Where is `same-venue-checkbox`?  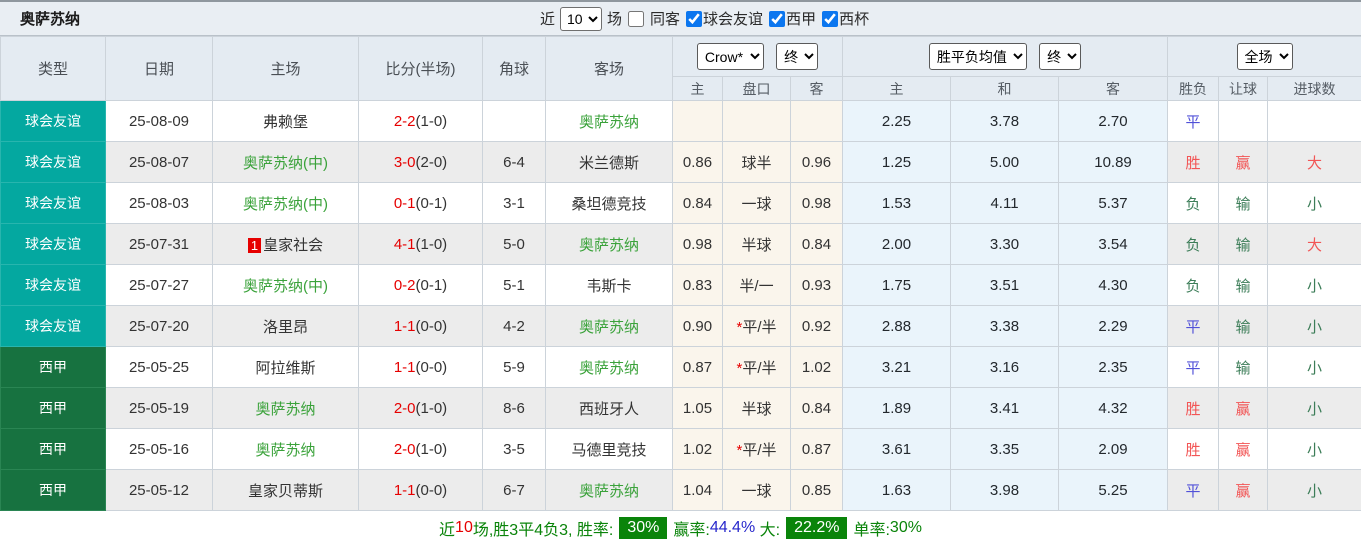 same-venue-checkbox is located at coordinates (636, 19).